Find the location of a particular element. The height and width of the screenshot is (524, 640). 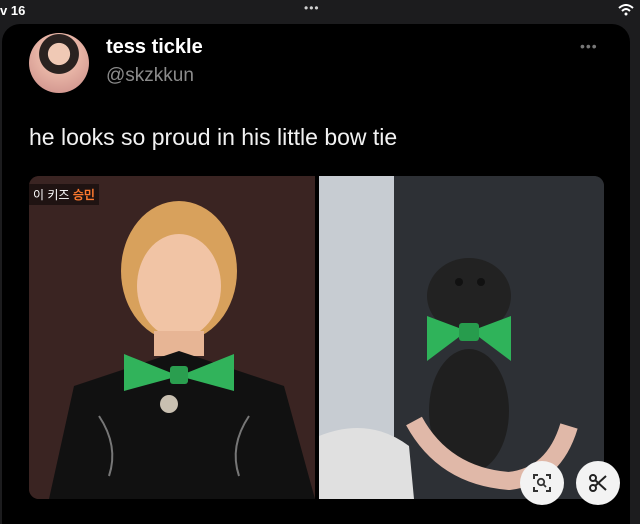

scissors-button is located at coordinates (598, 483).